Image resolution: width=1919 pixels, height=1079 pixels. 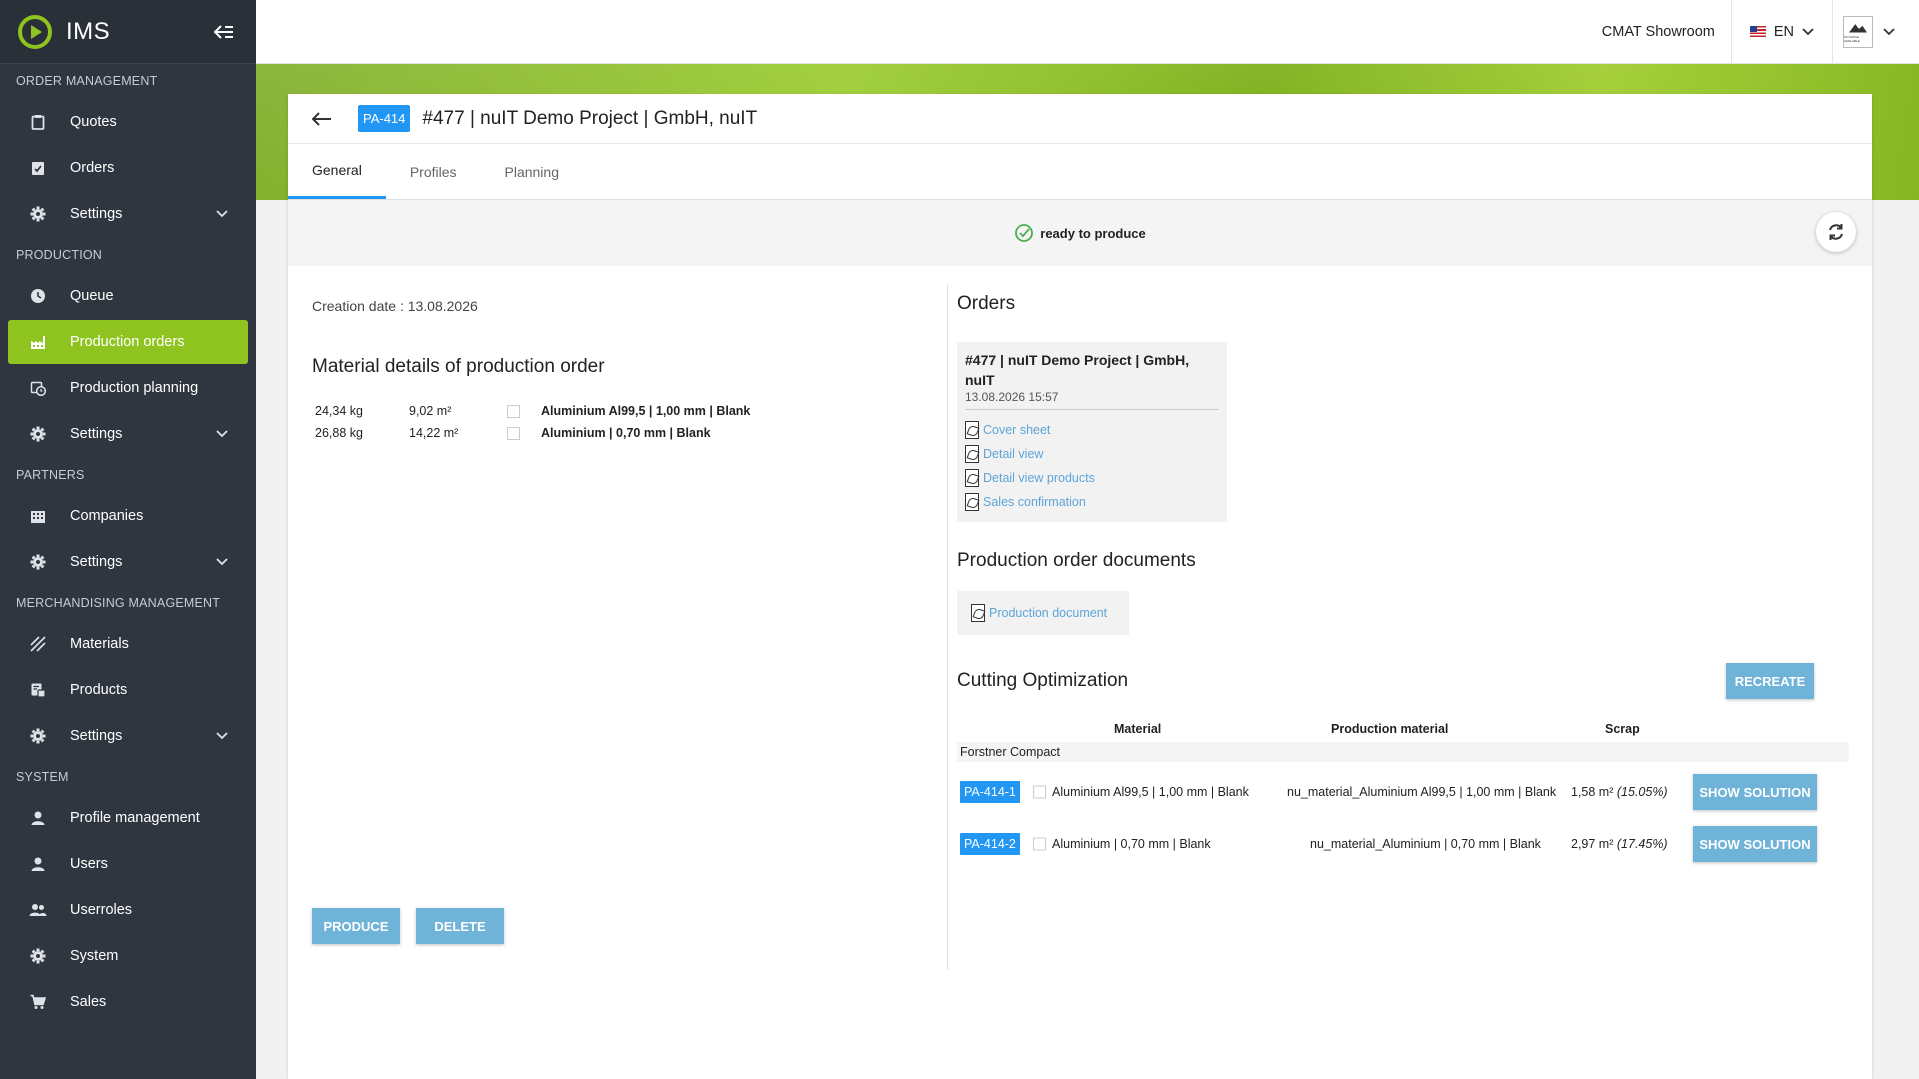 What do you see at coordinates (38, 1002) in the screenshot?
I see `cart-icon` at bounding box center [38, 1002].